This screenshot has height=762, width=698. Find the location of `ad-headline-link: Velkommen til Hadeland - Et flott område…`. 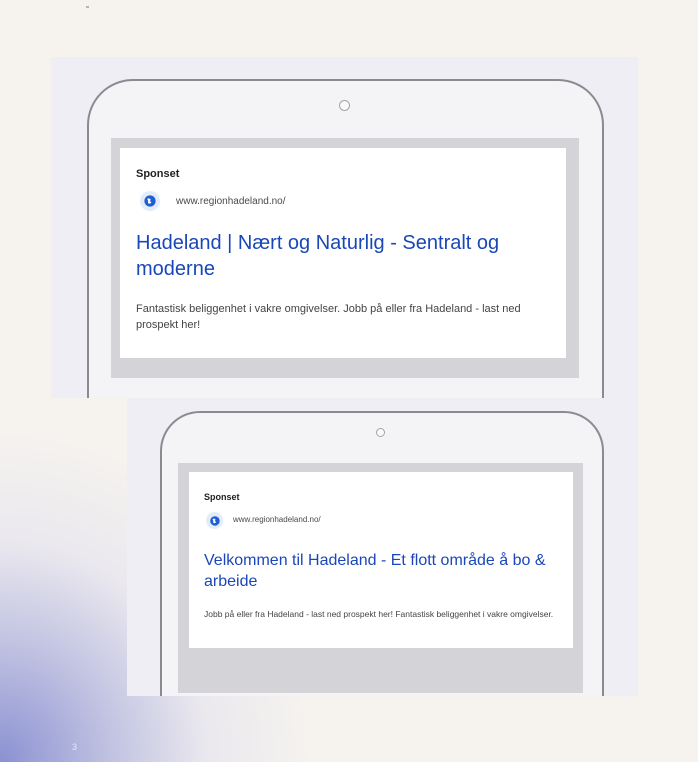

ad-headline-link: Velkommen til Hadeland - Et flott område… is located at coordinates (379, 572).